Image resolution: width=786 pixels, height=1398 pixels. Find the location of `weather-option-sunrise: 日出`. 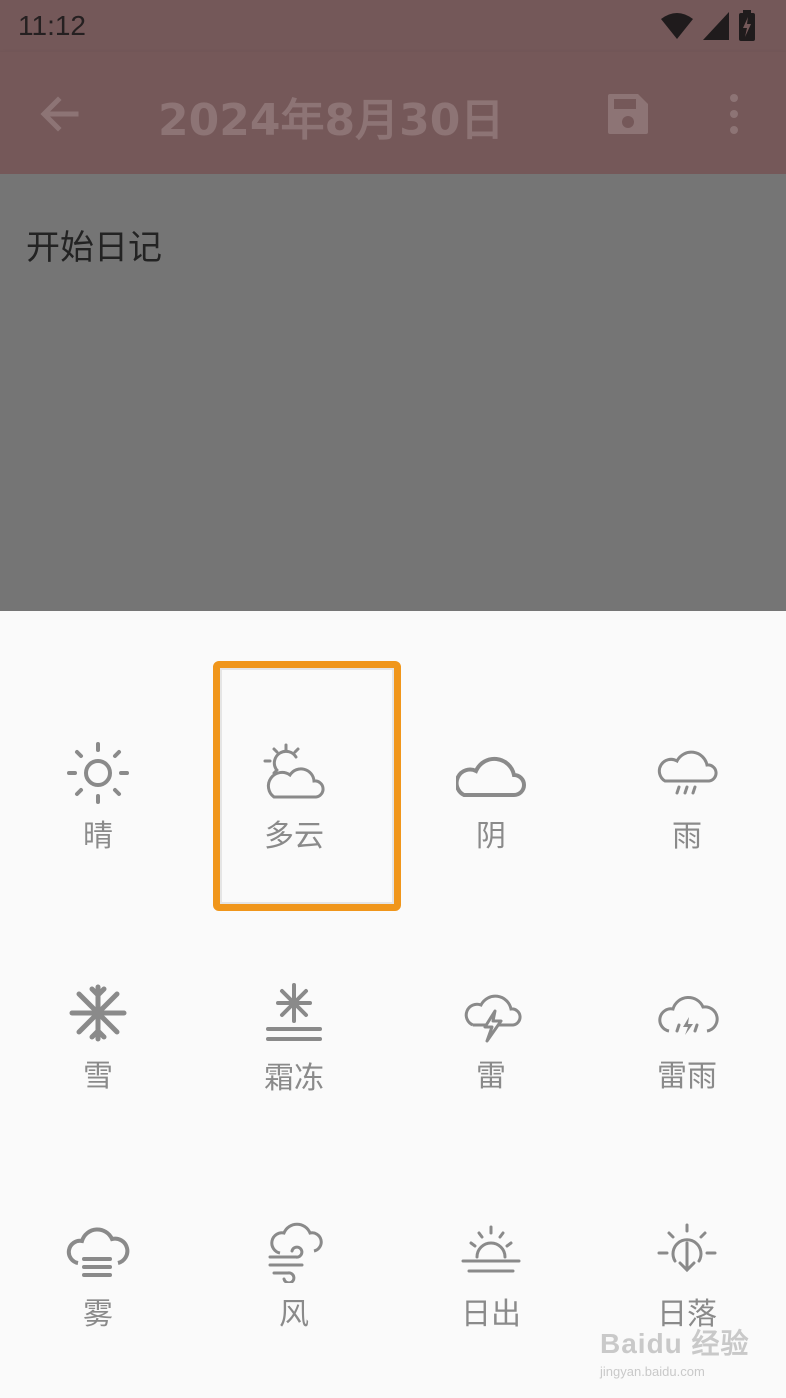

weather-option-sunrise: 日出 is located at coordinates (491, 1284).